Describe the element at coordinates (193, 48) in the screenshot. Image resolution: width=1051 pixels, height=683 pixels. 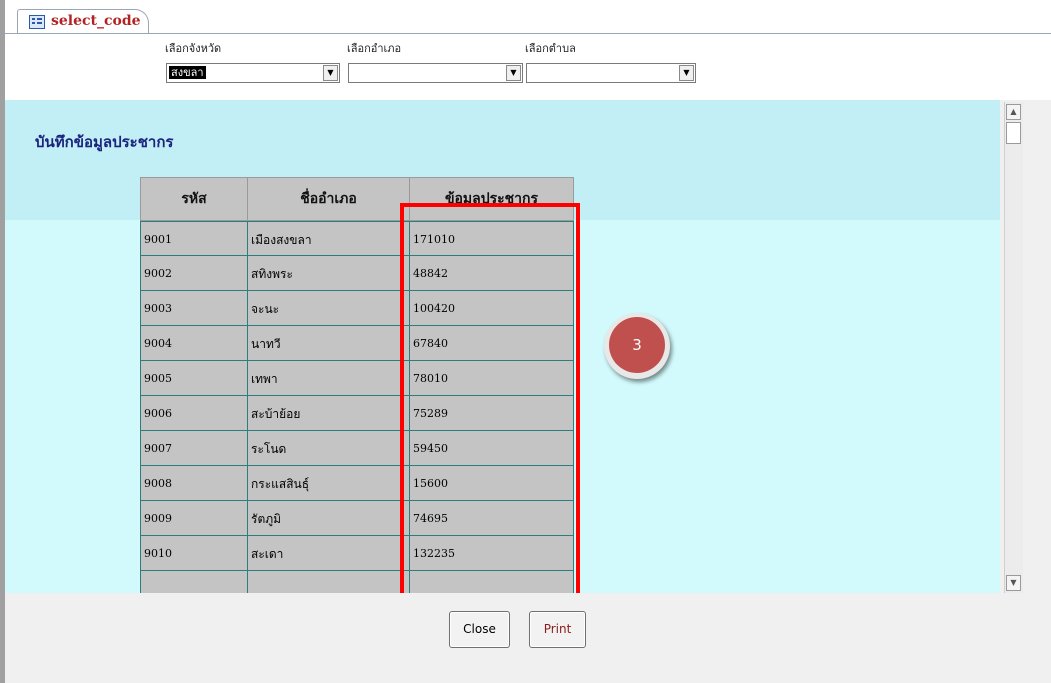
I see `province-label: เลือกจังหวัด` at that location.